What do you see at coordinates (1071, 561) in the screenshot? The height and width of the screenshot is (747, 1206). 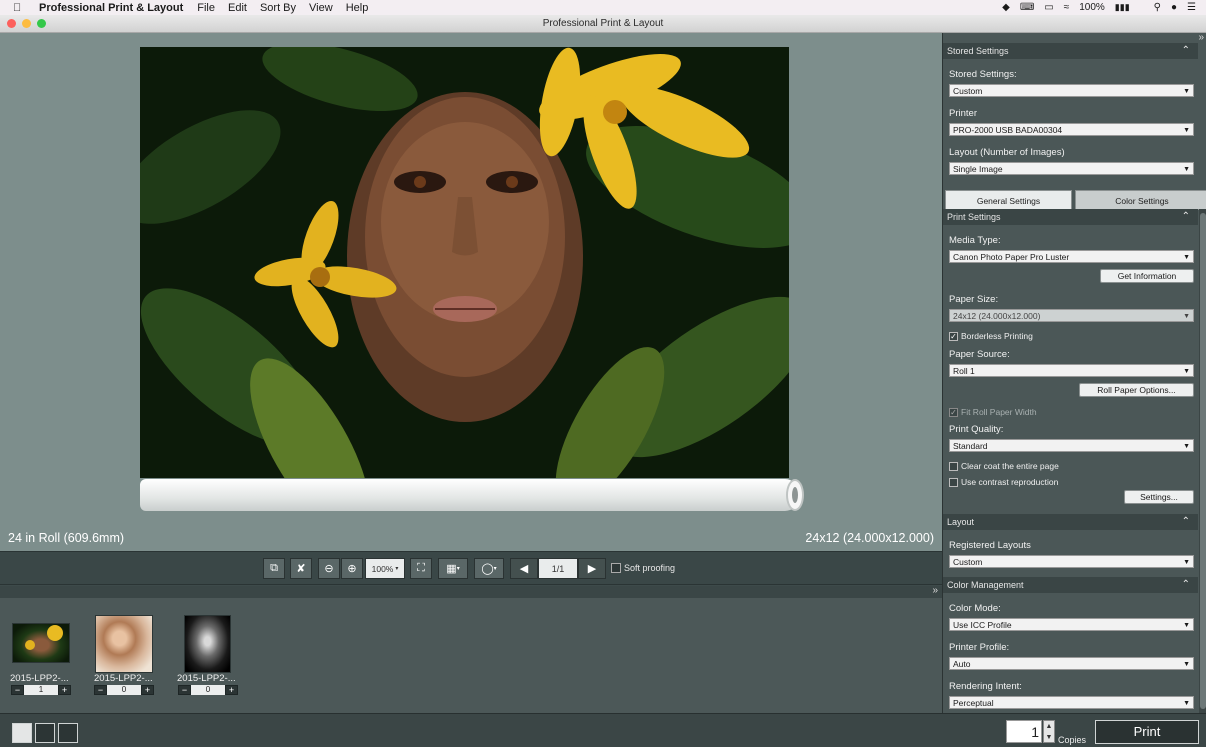 I see `registered-layouts-dropdown: Custom ▼` at bounding box center [1071, 561].